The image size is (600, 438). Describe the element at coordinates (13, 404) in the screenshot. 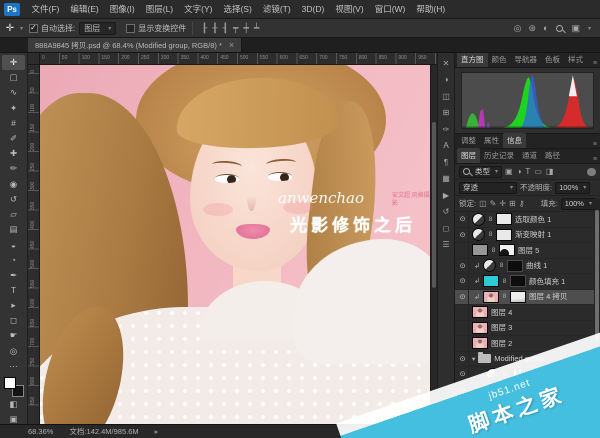

I see `quick-mask-button: ◧` at that location.